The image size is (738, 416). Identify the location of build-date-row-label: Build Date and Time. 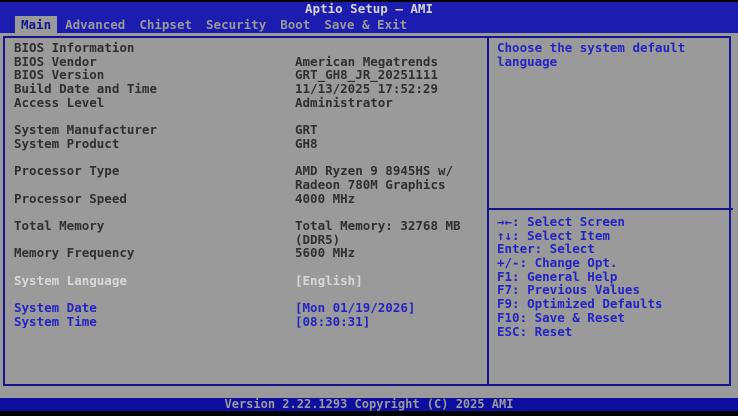
(85, 89).